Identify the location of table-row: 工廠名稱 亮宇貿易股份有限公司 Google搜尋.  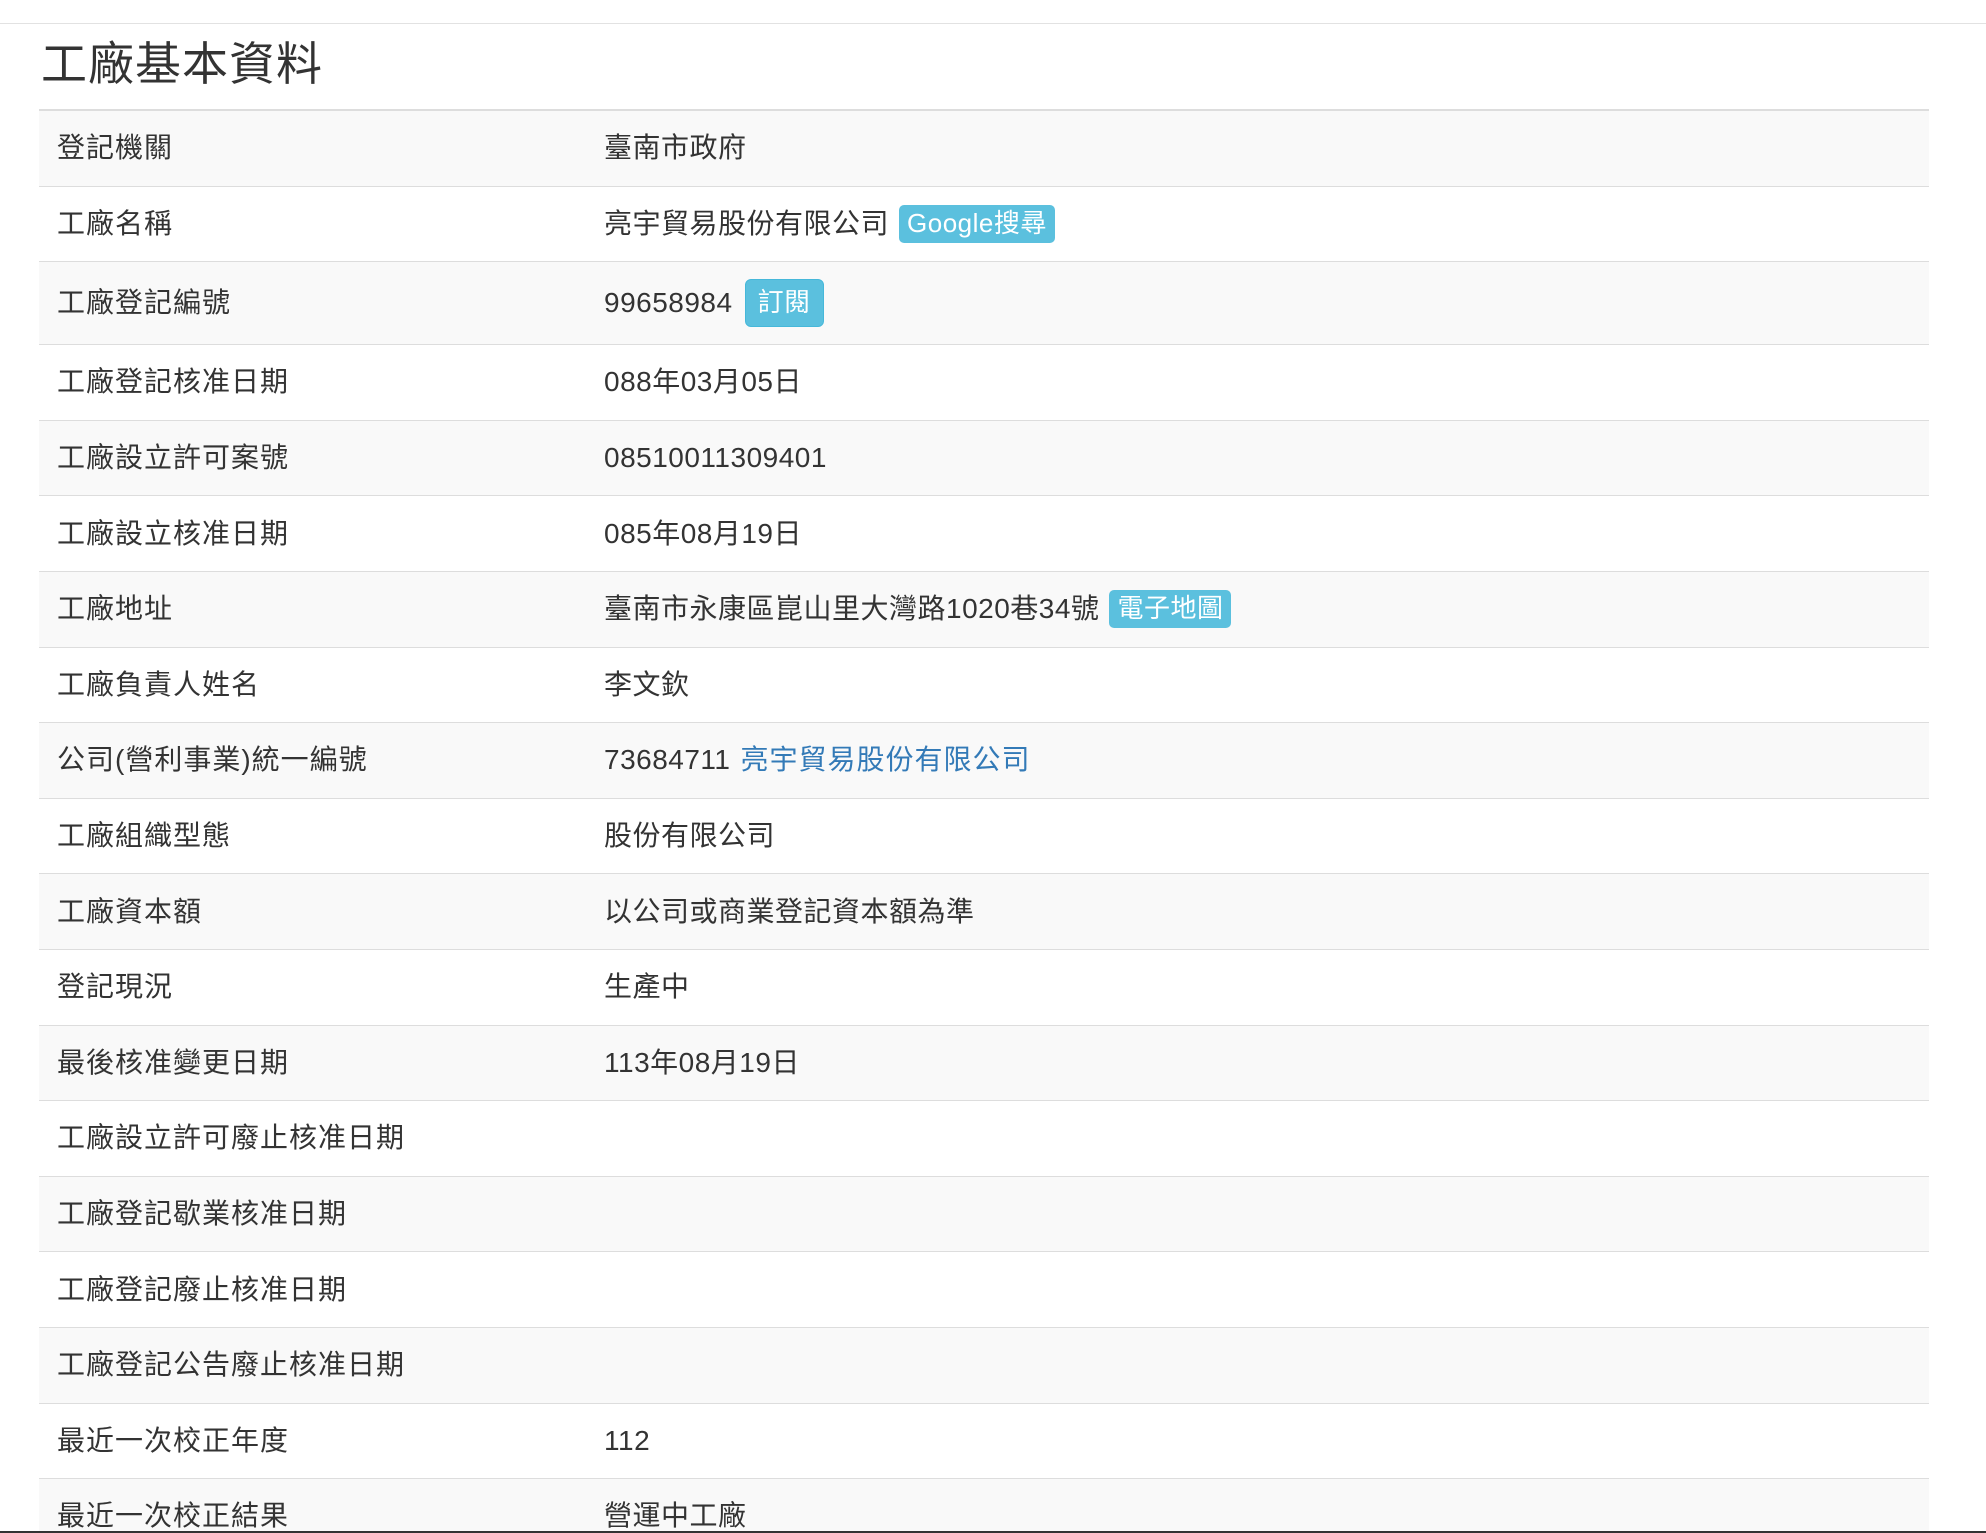
(984, 225).